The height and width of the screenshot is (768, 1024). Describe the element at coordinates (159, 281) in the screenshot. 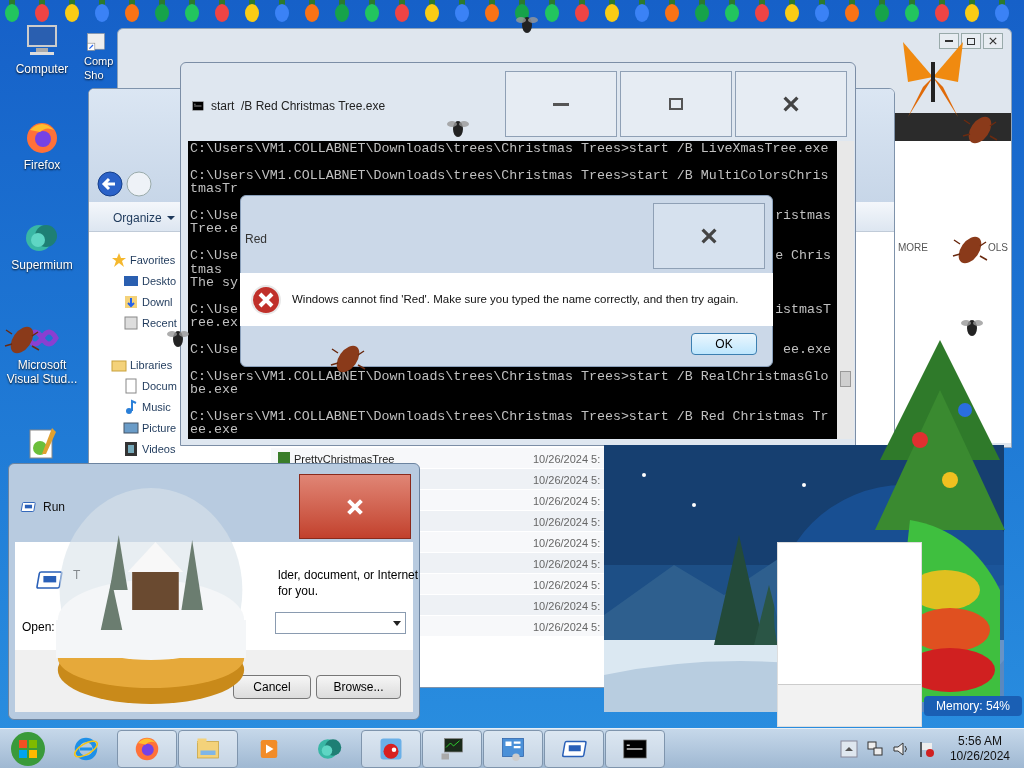

I see `nav-item: Deskto` at that location.